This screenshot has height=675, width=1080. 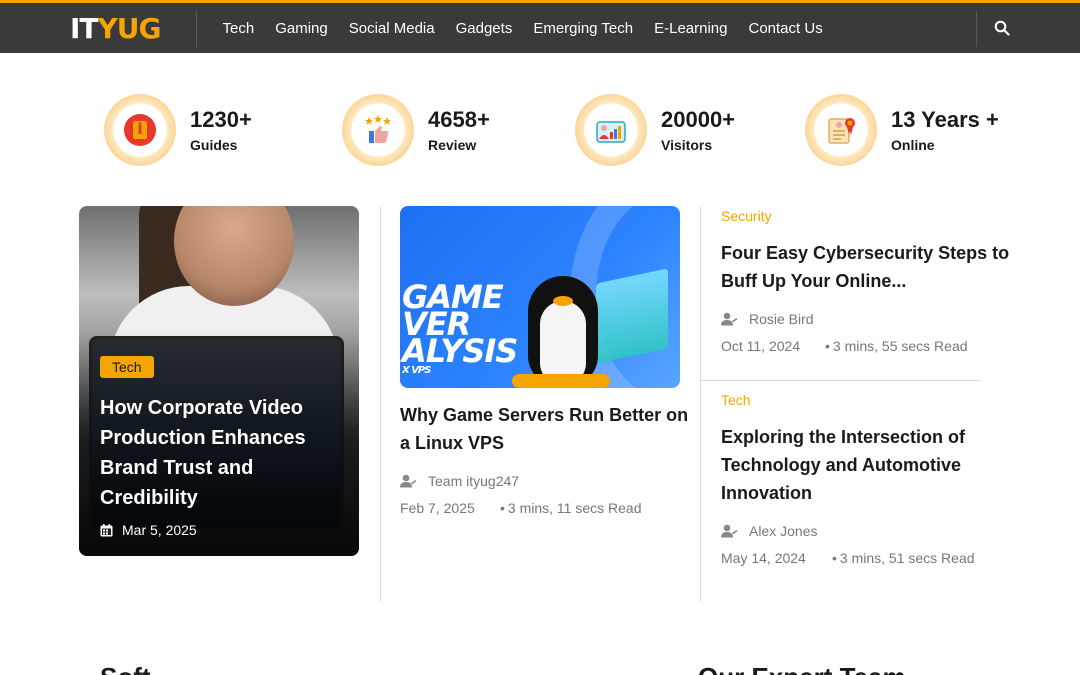 What do you see at coordinates (140, 130) in the screenshot?
I see `book-icon` at bounding box center [140, 130].